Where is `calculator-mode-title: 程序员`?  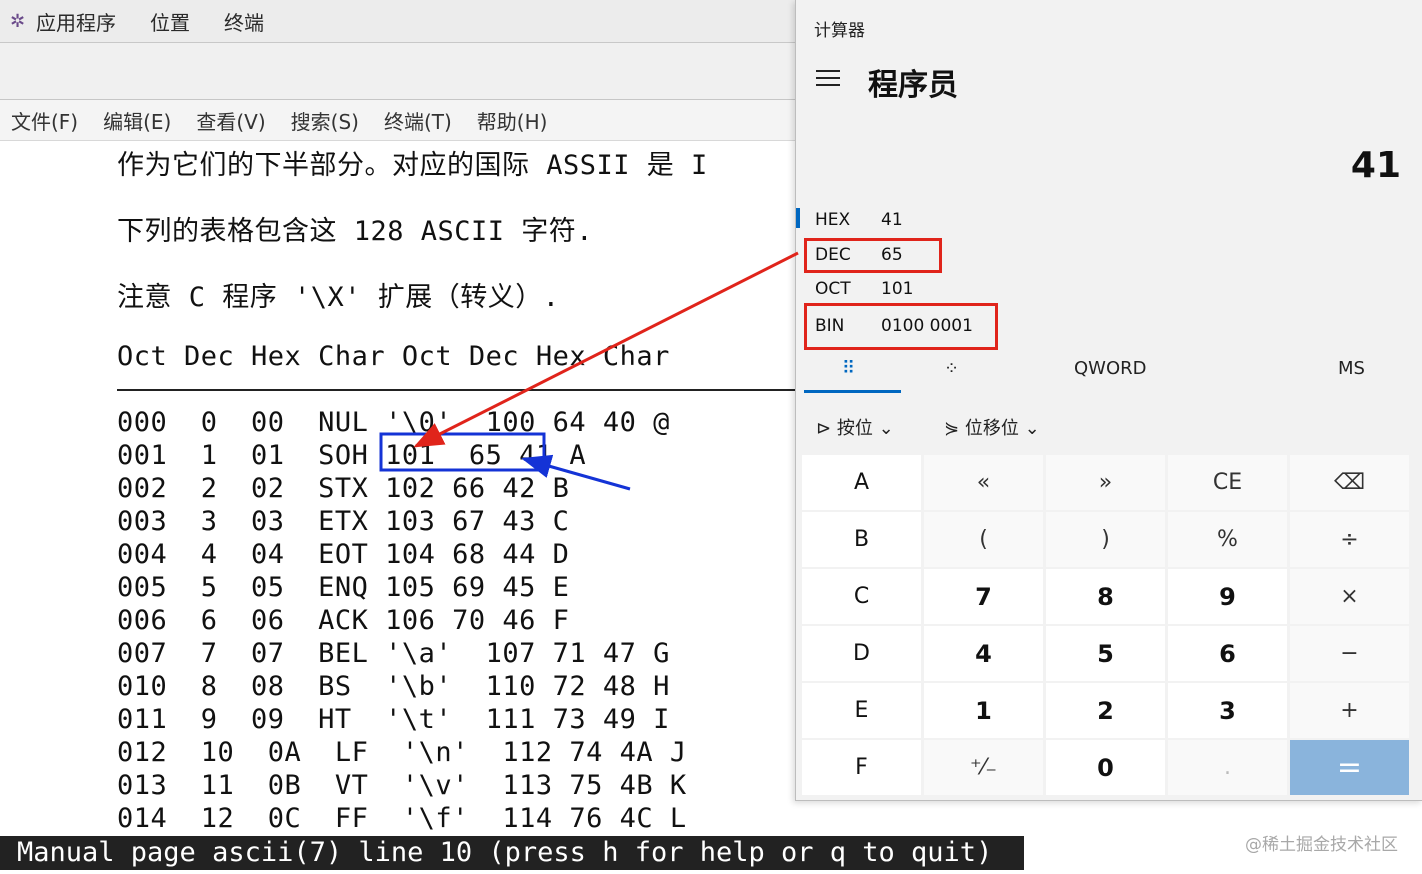 calculator-mode-title: 程序员 is located at coordinates (913, 85).